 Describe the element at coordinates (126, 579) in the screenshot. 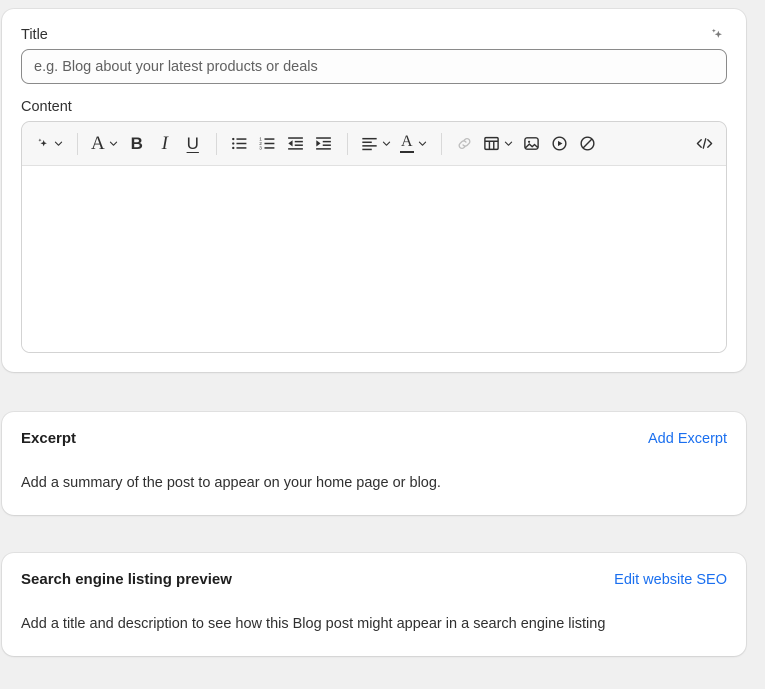

I see `seo-title: Search engine listing preview` at that location.